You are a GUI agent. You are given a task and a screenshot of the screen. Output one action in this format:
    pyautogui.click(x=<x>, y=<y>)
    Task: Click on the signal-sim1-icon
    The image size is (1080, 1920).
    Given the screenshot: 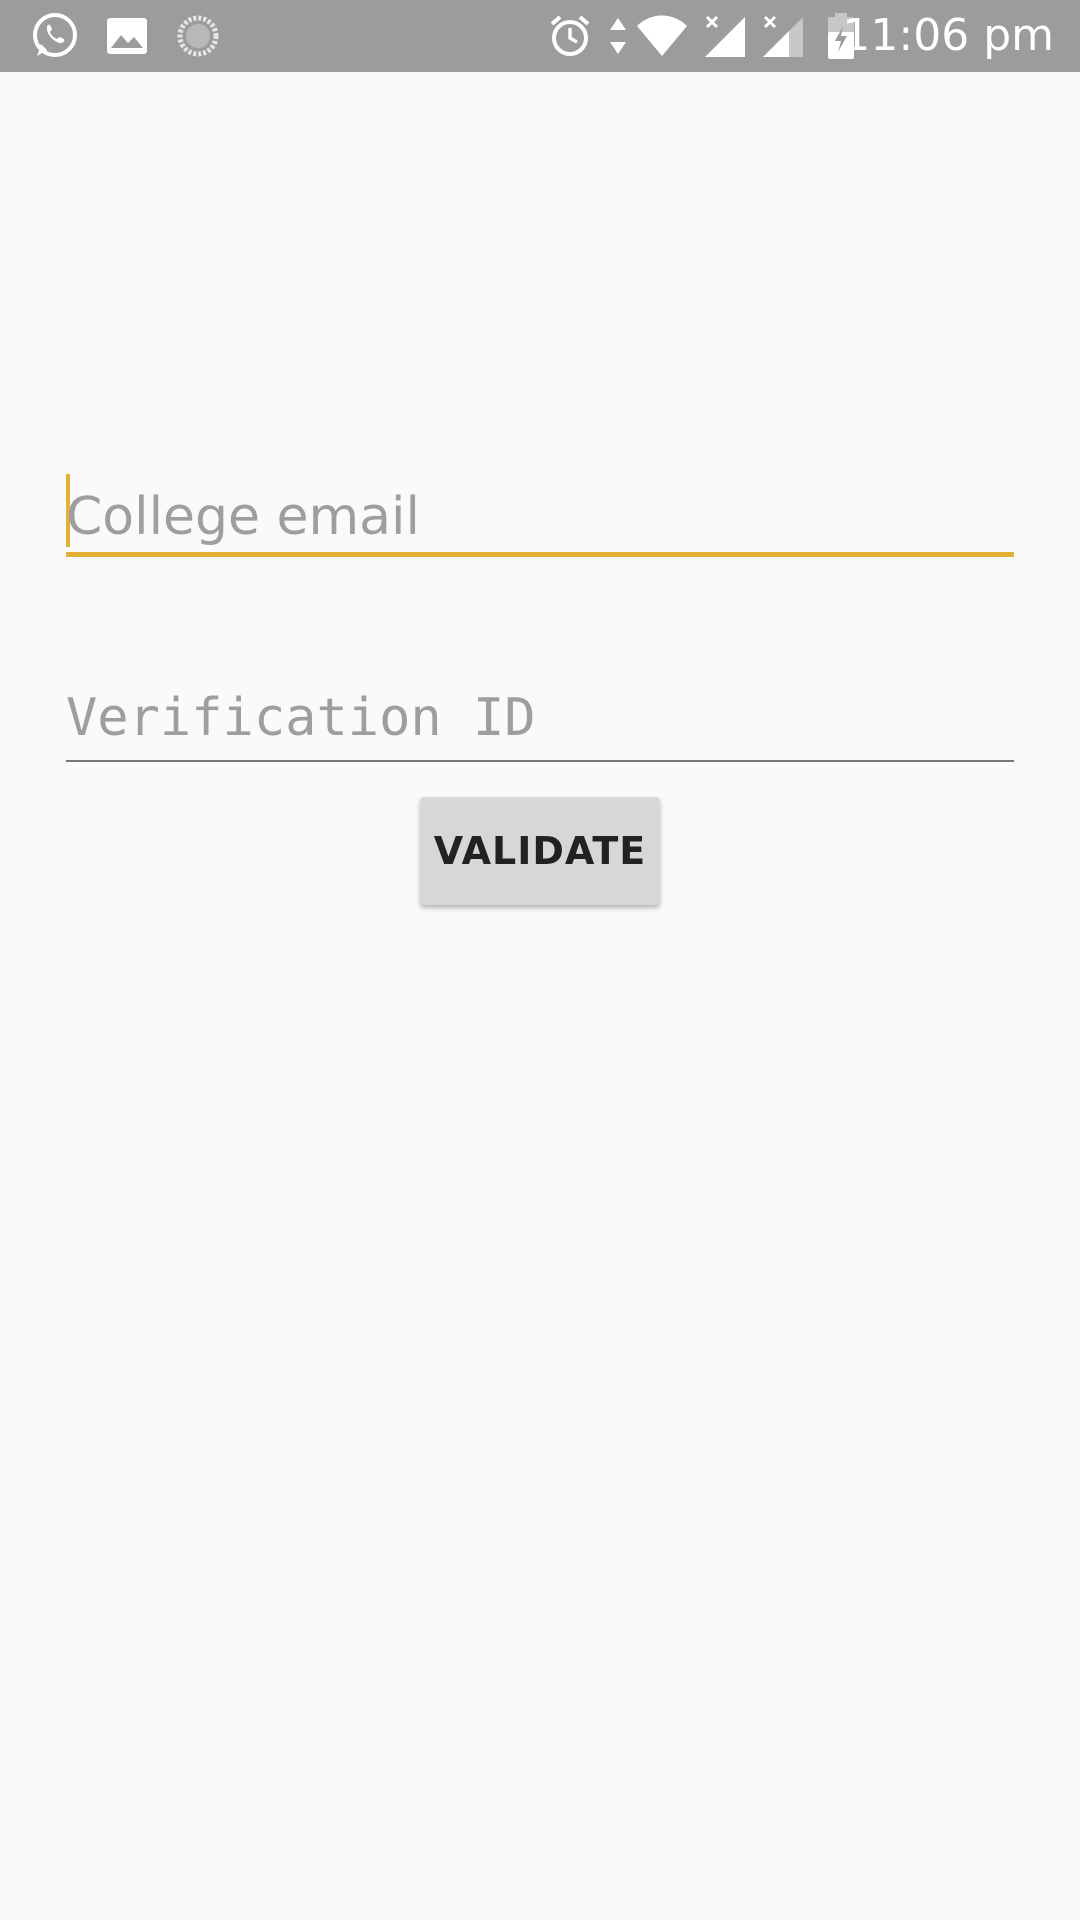 What is the action you would take?
    pyautogui.click(x=725, y=36)
    